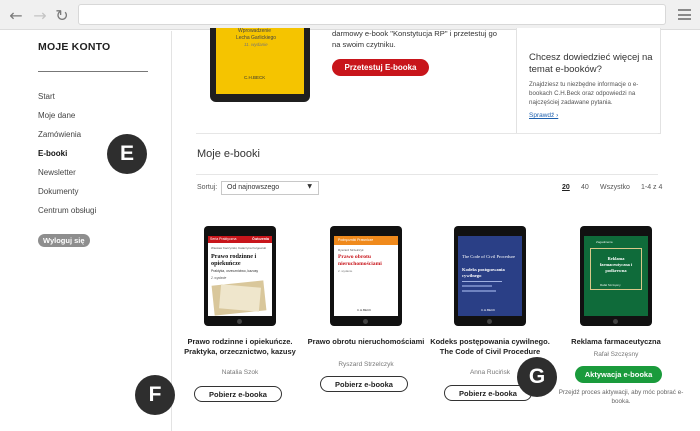 This screenshot has width=700, height=431. Describe the element at coordinates (482, 281) in the screenshot. I see `cover-rule` at that location.